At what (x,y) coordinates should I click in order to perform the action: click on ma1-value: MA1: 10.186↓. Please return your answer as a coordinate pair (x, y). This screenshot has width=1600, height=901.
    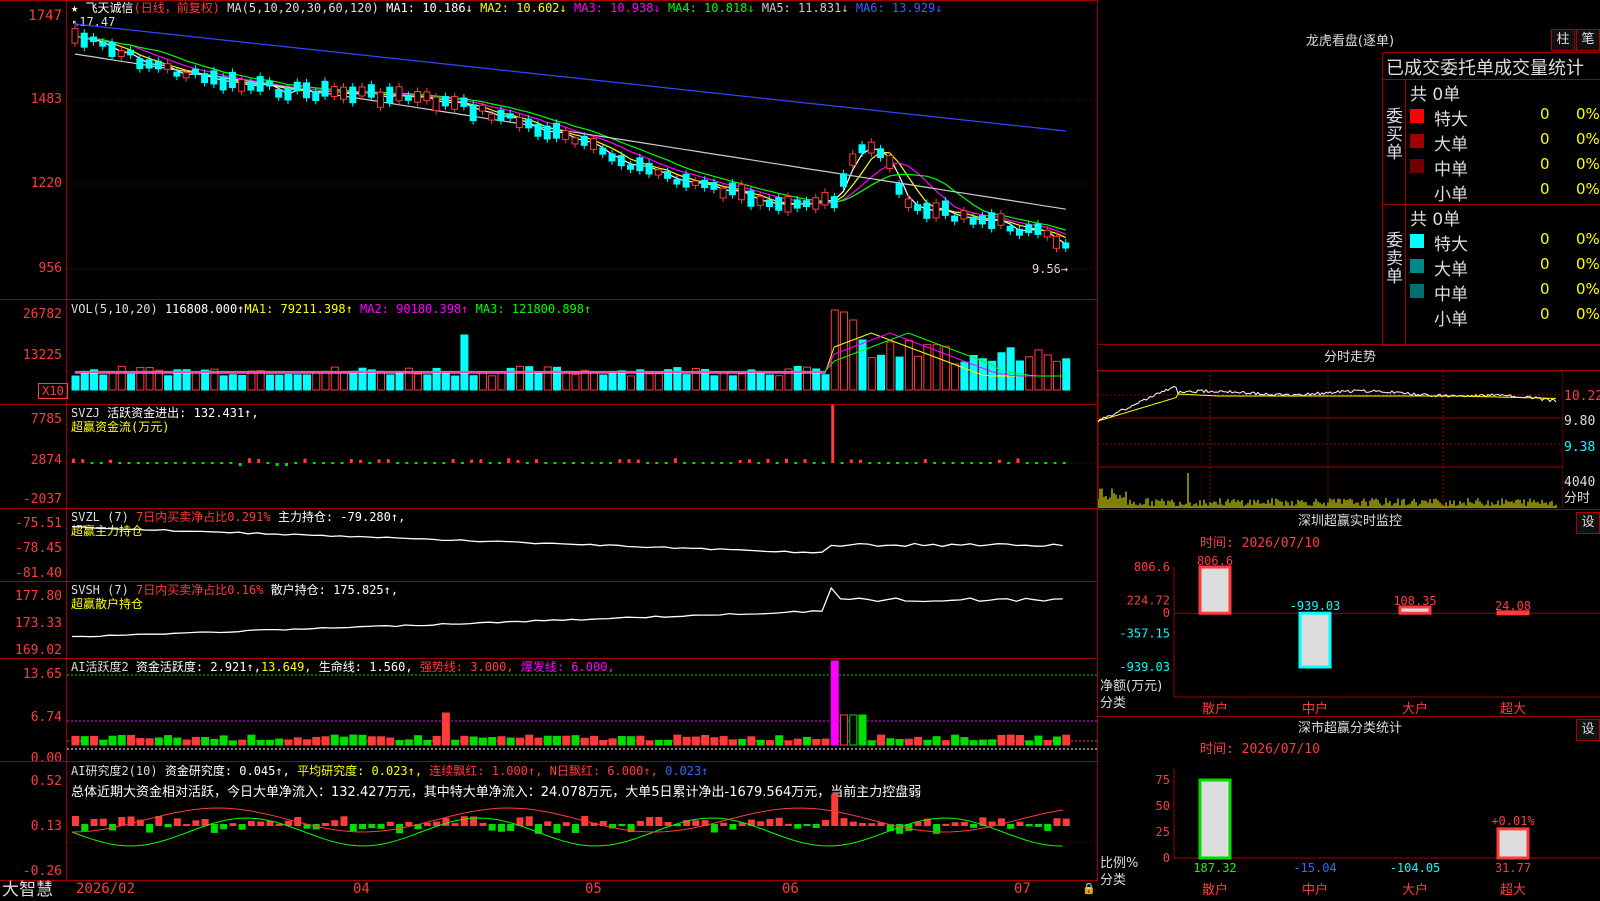
    Looking at the image, I should click on (429, 8).